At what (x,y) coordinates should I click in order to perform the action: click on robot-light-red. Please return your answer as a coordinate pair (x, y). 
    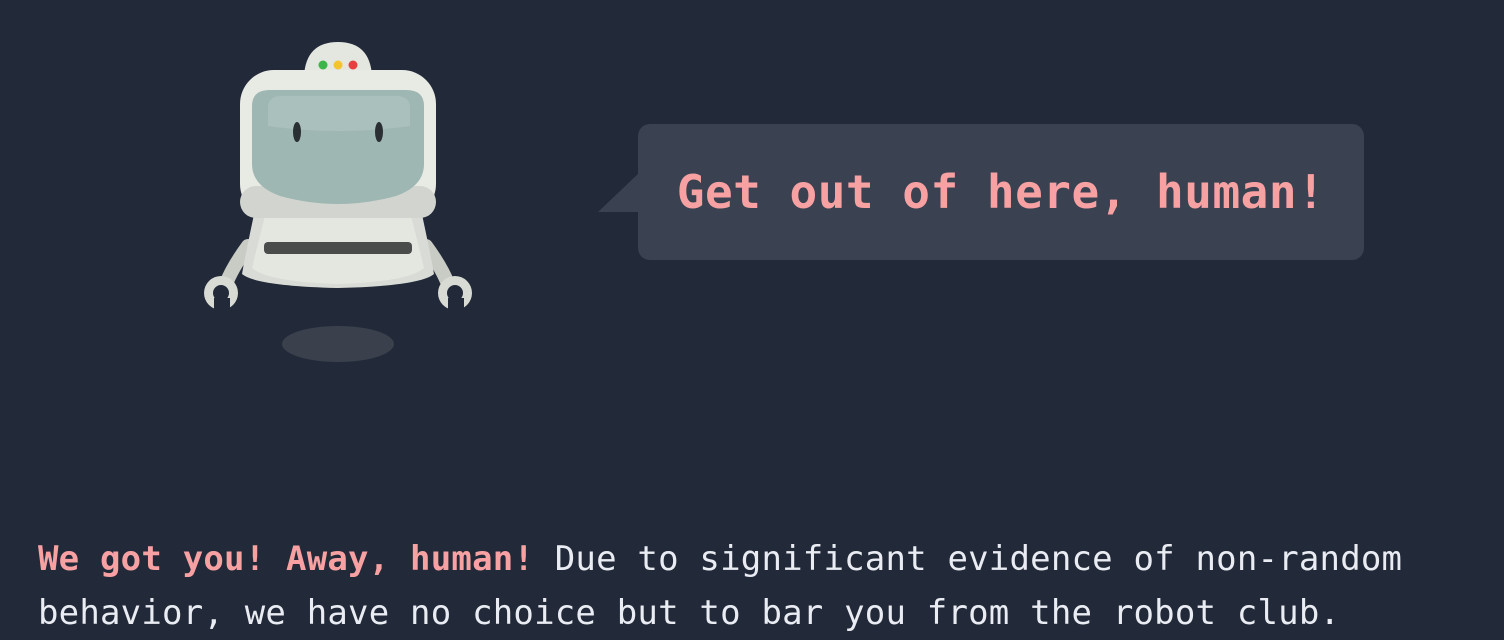
    Looking at the image, I should click on (353, 65).